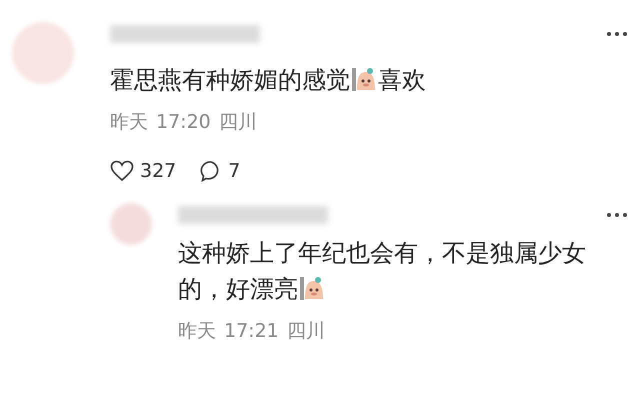 The height and width of the screenshot is (418, 640). I want to click on comment-time: 17:20, so click(183, 122).